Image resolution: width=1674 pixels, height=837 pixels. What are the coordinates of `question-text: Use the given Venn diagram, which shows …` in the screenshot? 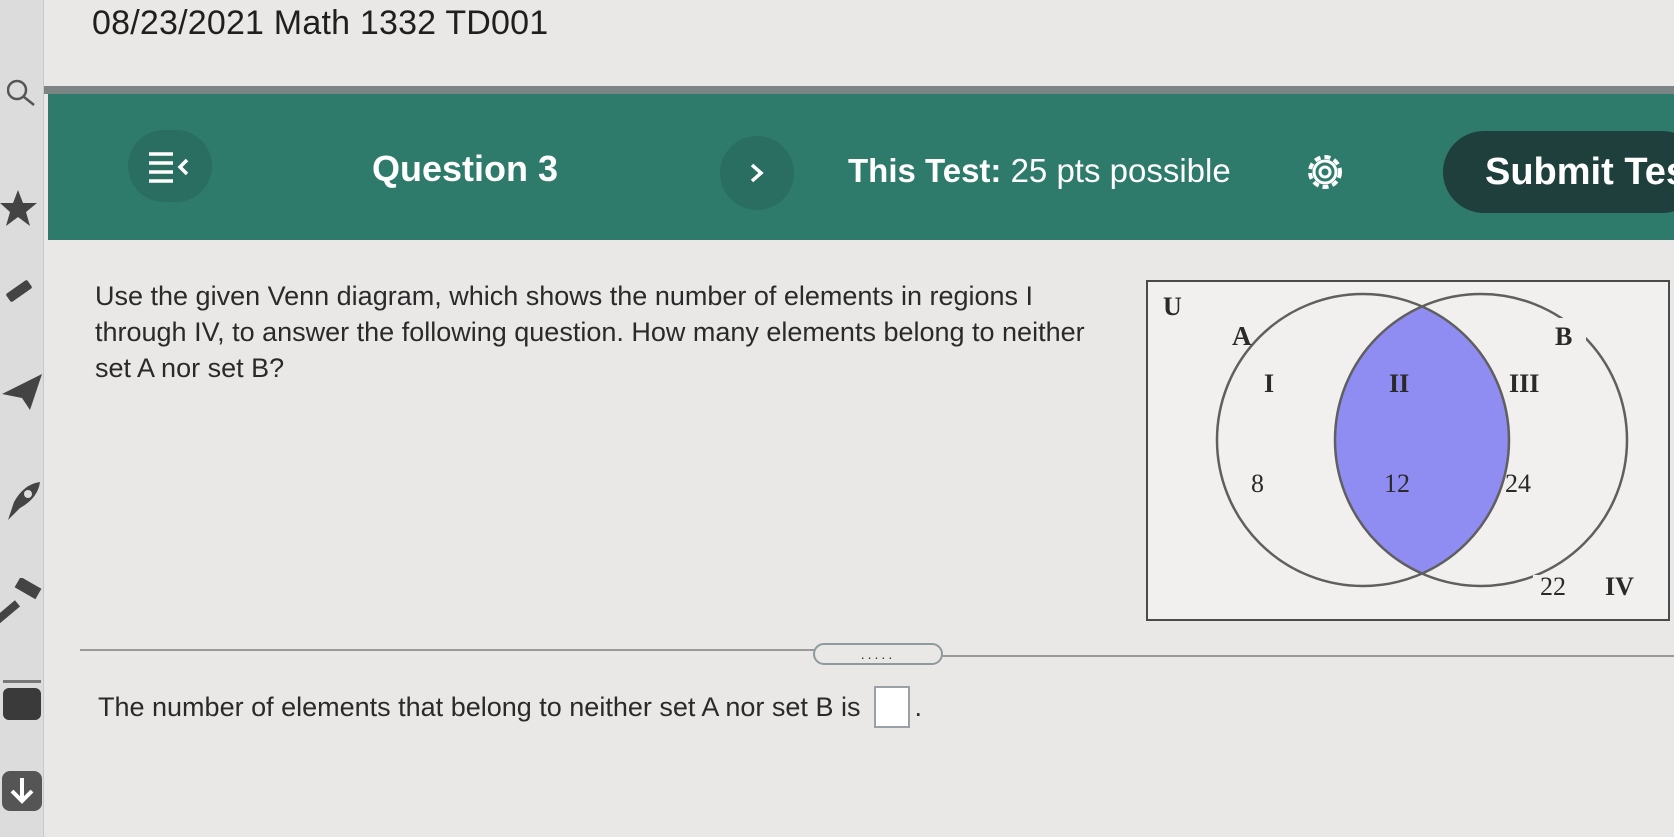 It's located at (590, 332).